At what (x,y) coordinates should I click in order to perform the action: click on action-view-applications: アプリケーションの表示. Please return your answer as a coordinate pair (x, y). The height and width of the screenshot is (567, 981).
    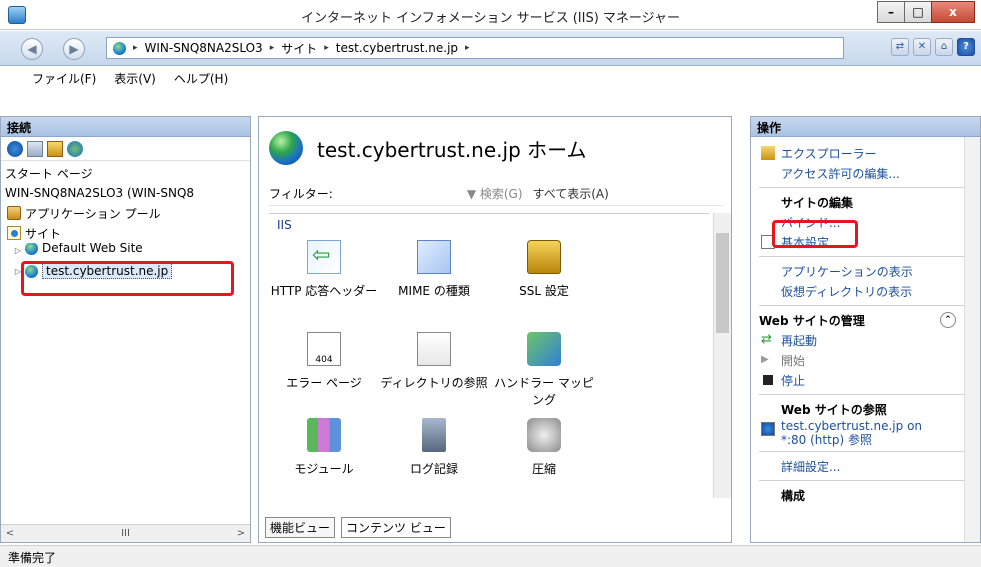
    Looking at the image, I should click on (864, 271).